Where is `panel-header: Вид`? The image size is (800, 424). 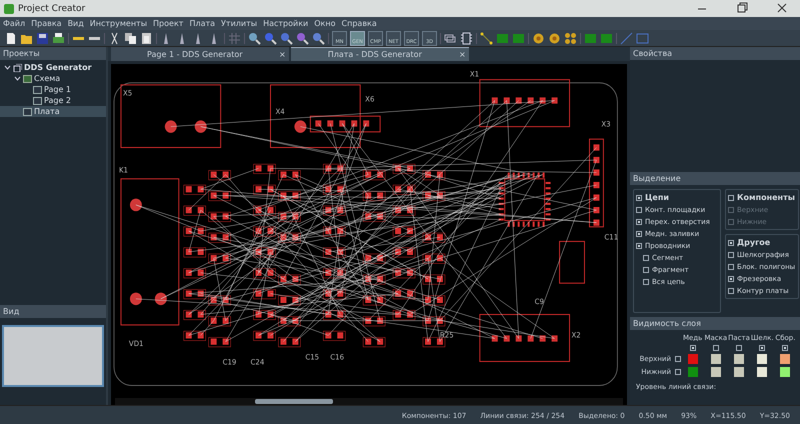
panel-header: Вид is located at coordinates (53, 311).